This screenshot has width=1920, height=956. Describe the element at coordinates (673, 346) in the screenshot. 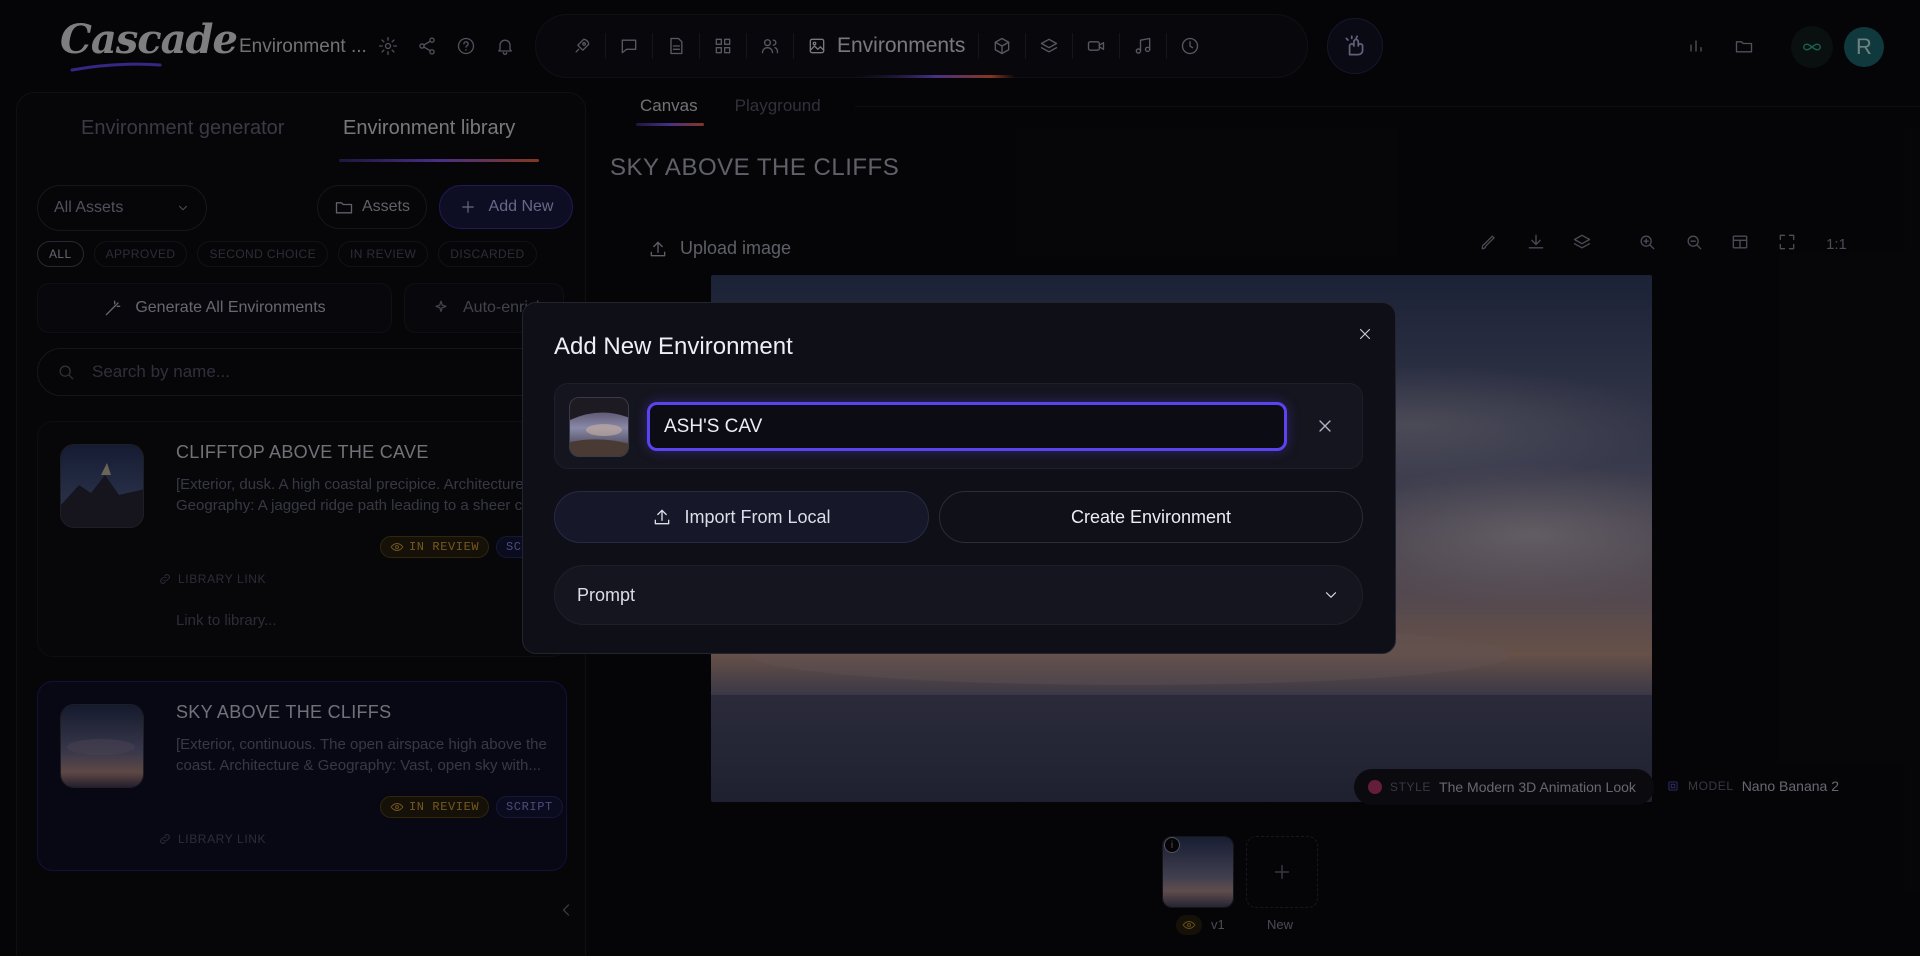

I see `dialog-title: Add New Environment` at that location.